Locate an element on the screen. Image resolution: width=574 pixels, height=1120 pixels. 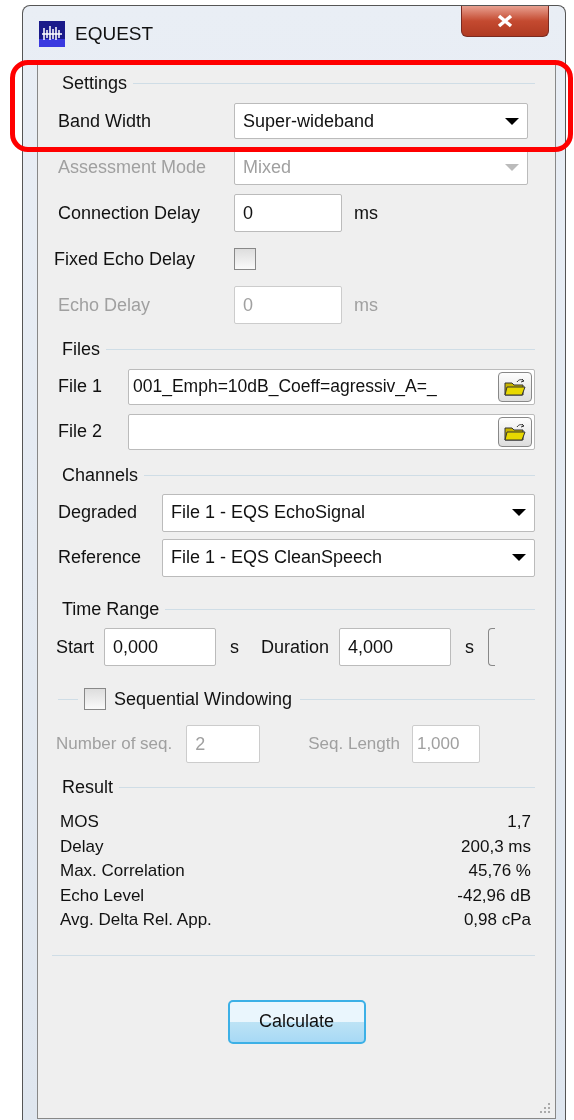
result-value: 45,76 % is located at coordinates (499, 871).